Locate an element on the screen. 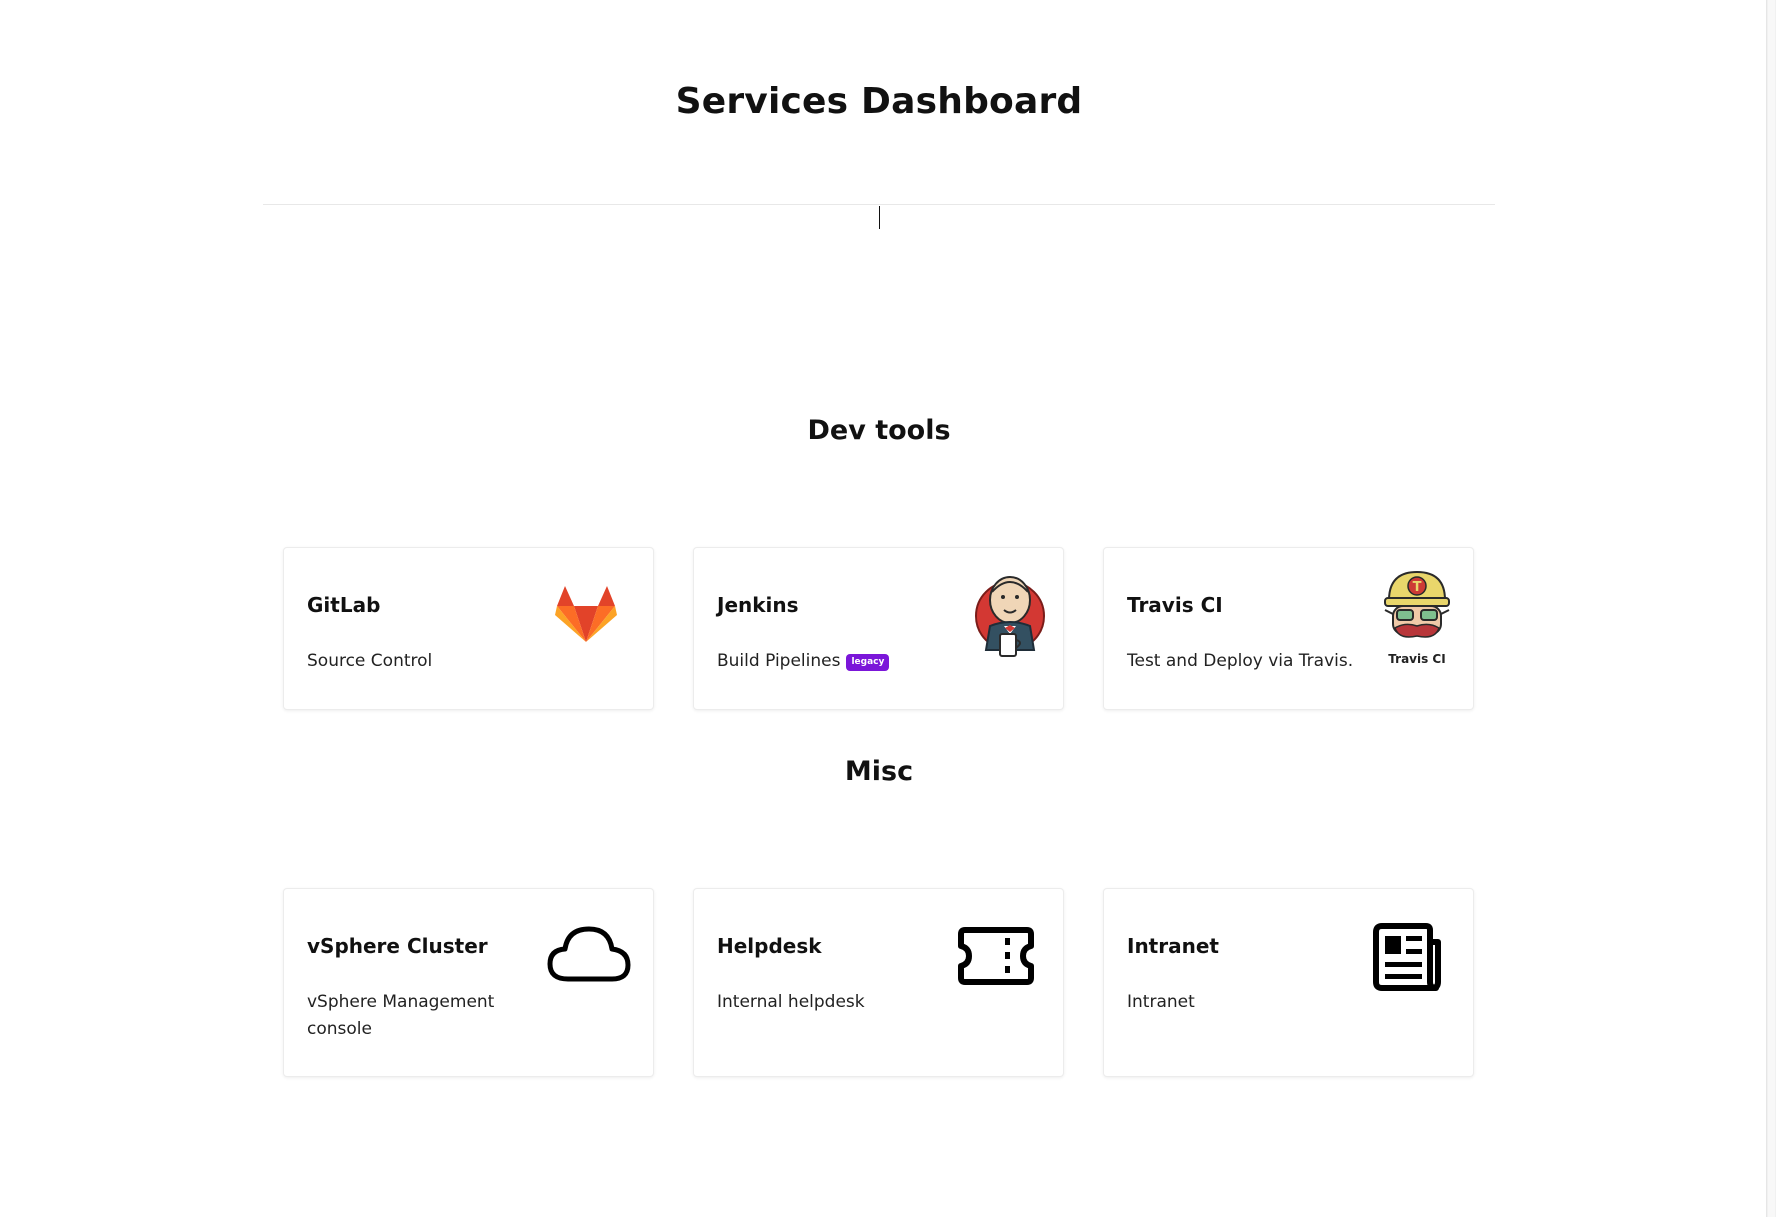  svg-text: T is located at coordinates (1417, 587).